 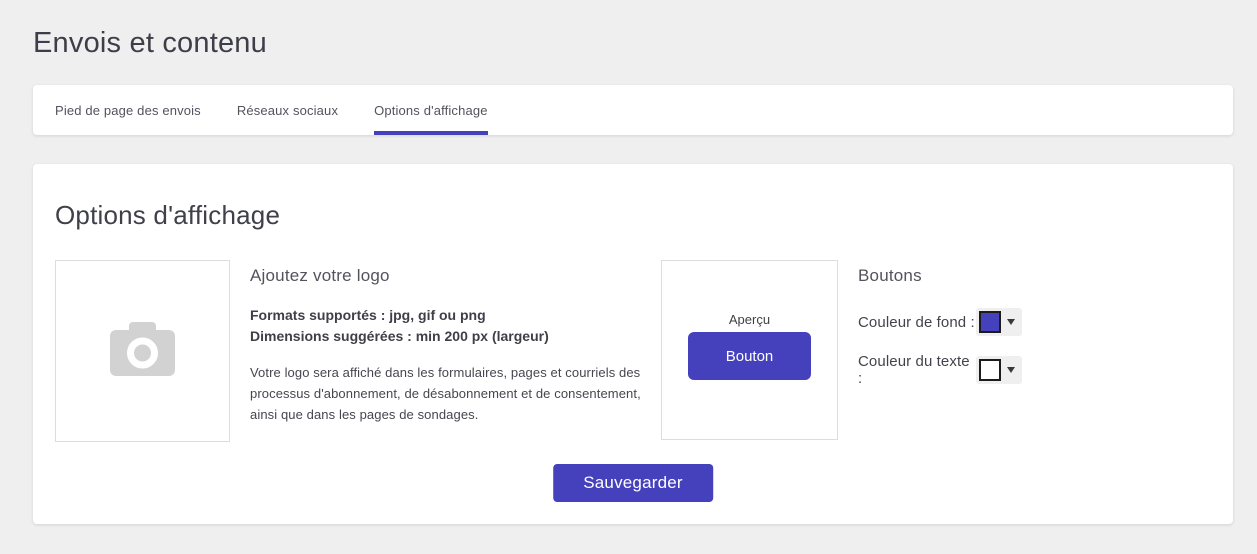 I want to click on text-color-row: Couleur du texte :, so click(x=1034, y=370).